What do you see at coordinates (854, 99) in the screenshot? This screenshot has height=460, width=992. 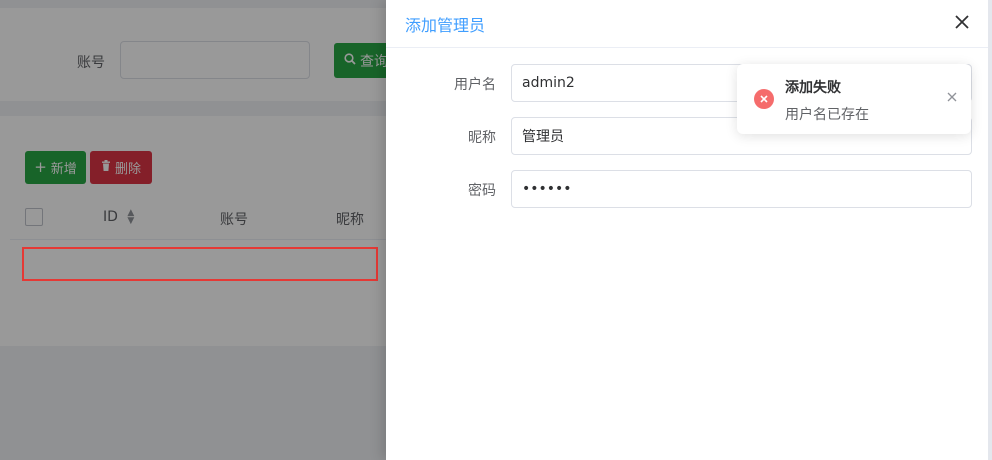 I see `error-notification: 添加失败 用户名已存在` at bounding box center [854, 99].